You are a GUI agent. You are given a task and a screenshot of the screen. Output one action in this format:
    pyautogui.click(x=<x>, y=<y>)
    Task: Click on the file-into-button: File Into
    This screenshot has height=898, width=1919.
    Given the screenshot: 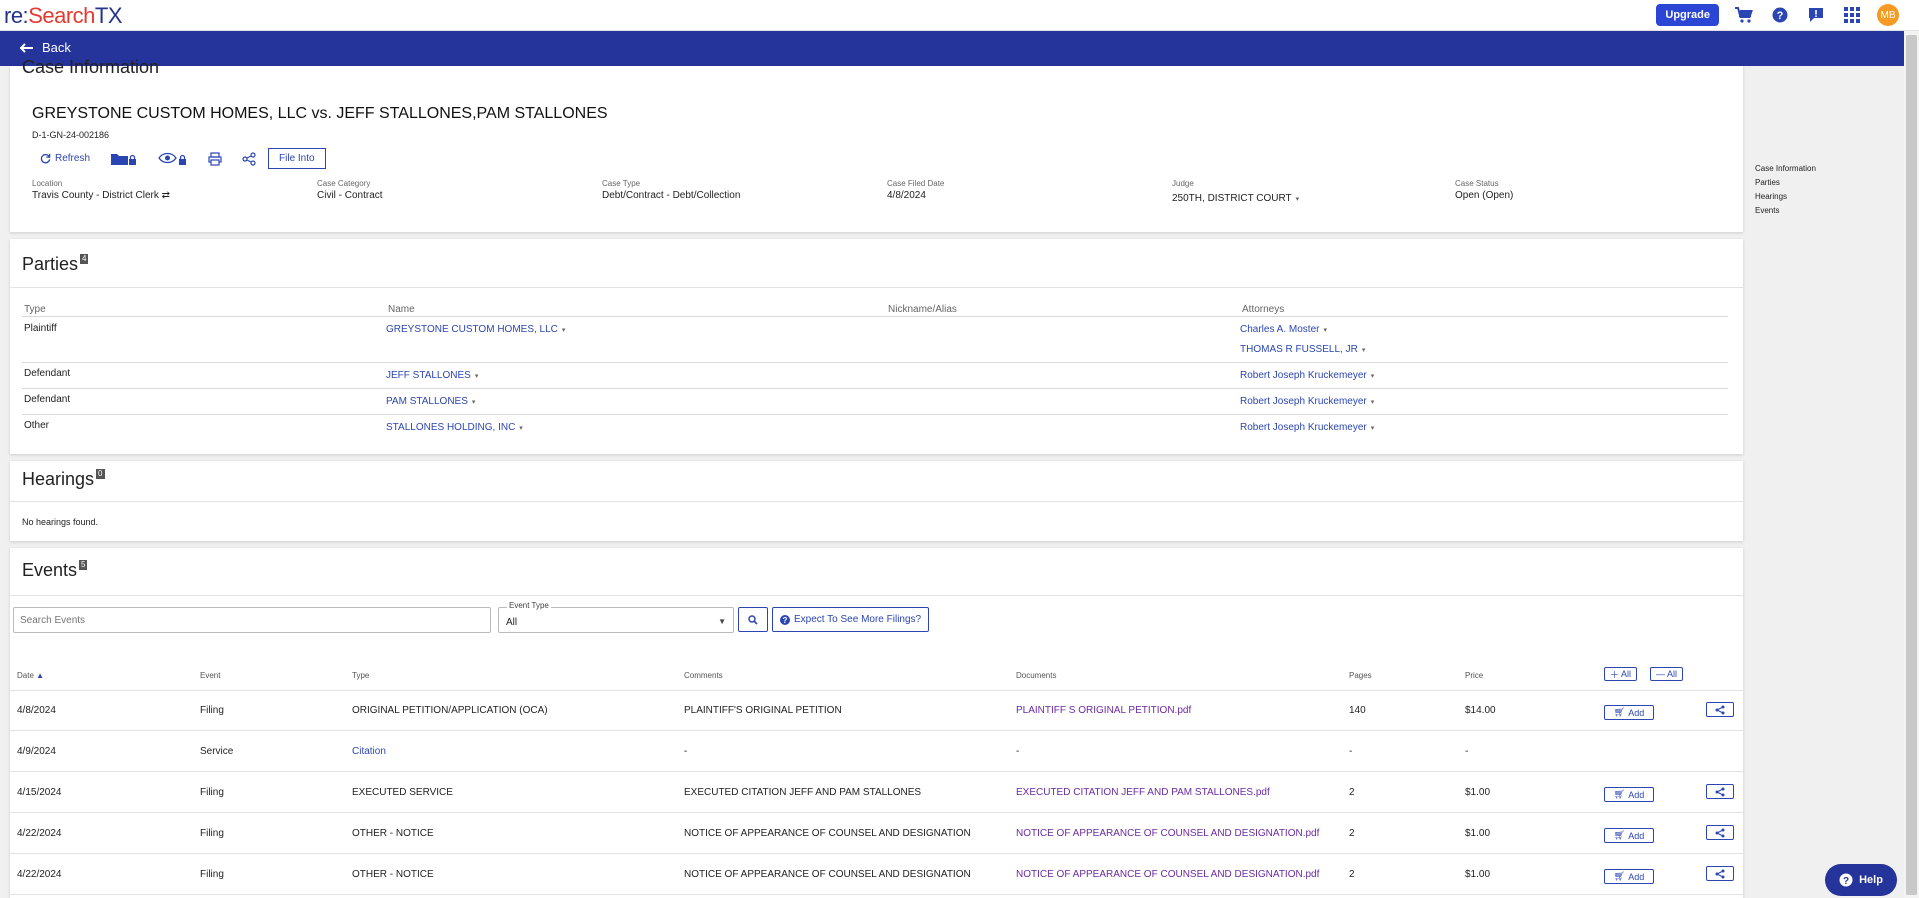 What is the action you would take?
    pyautogui.click(x=297, y=158)
    